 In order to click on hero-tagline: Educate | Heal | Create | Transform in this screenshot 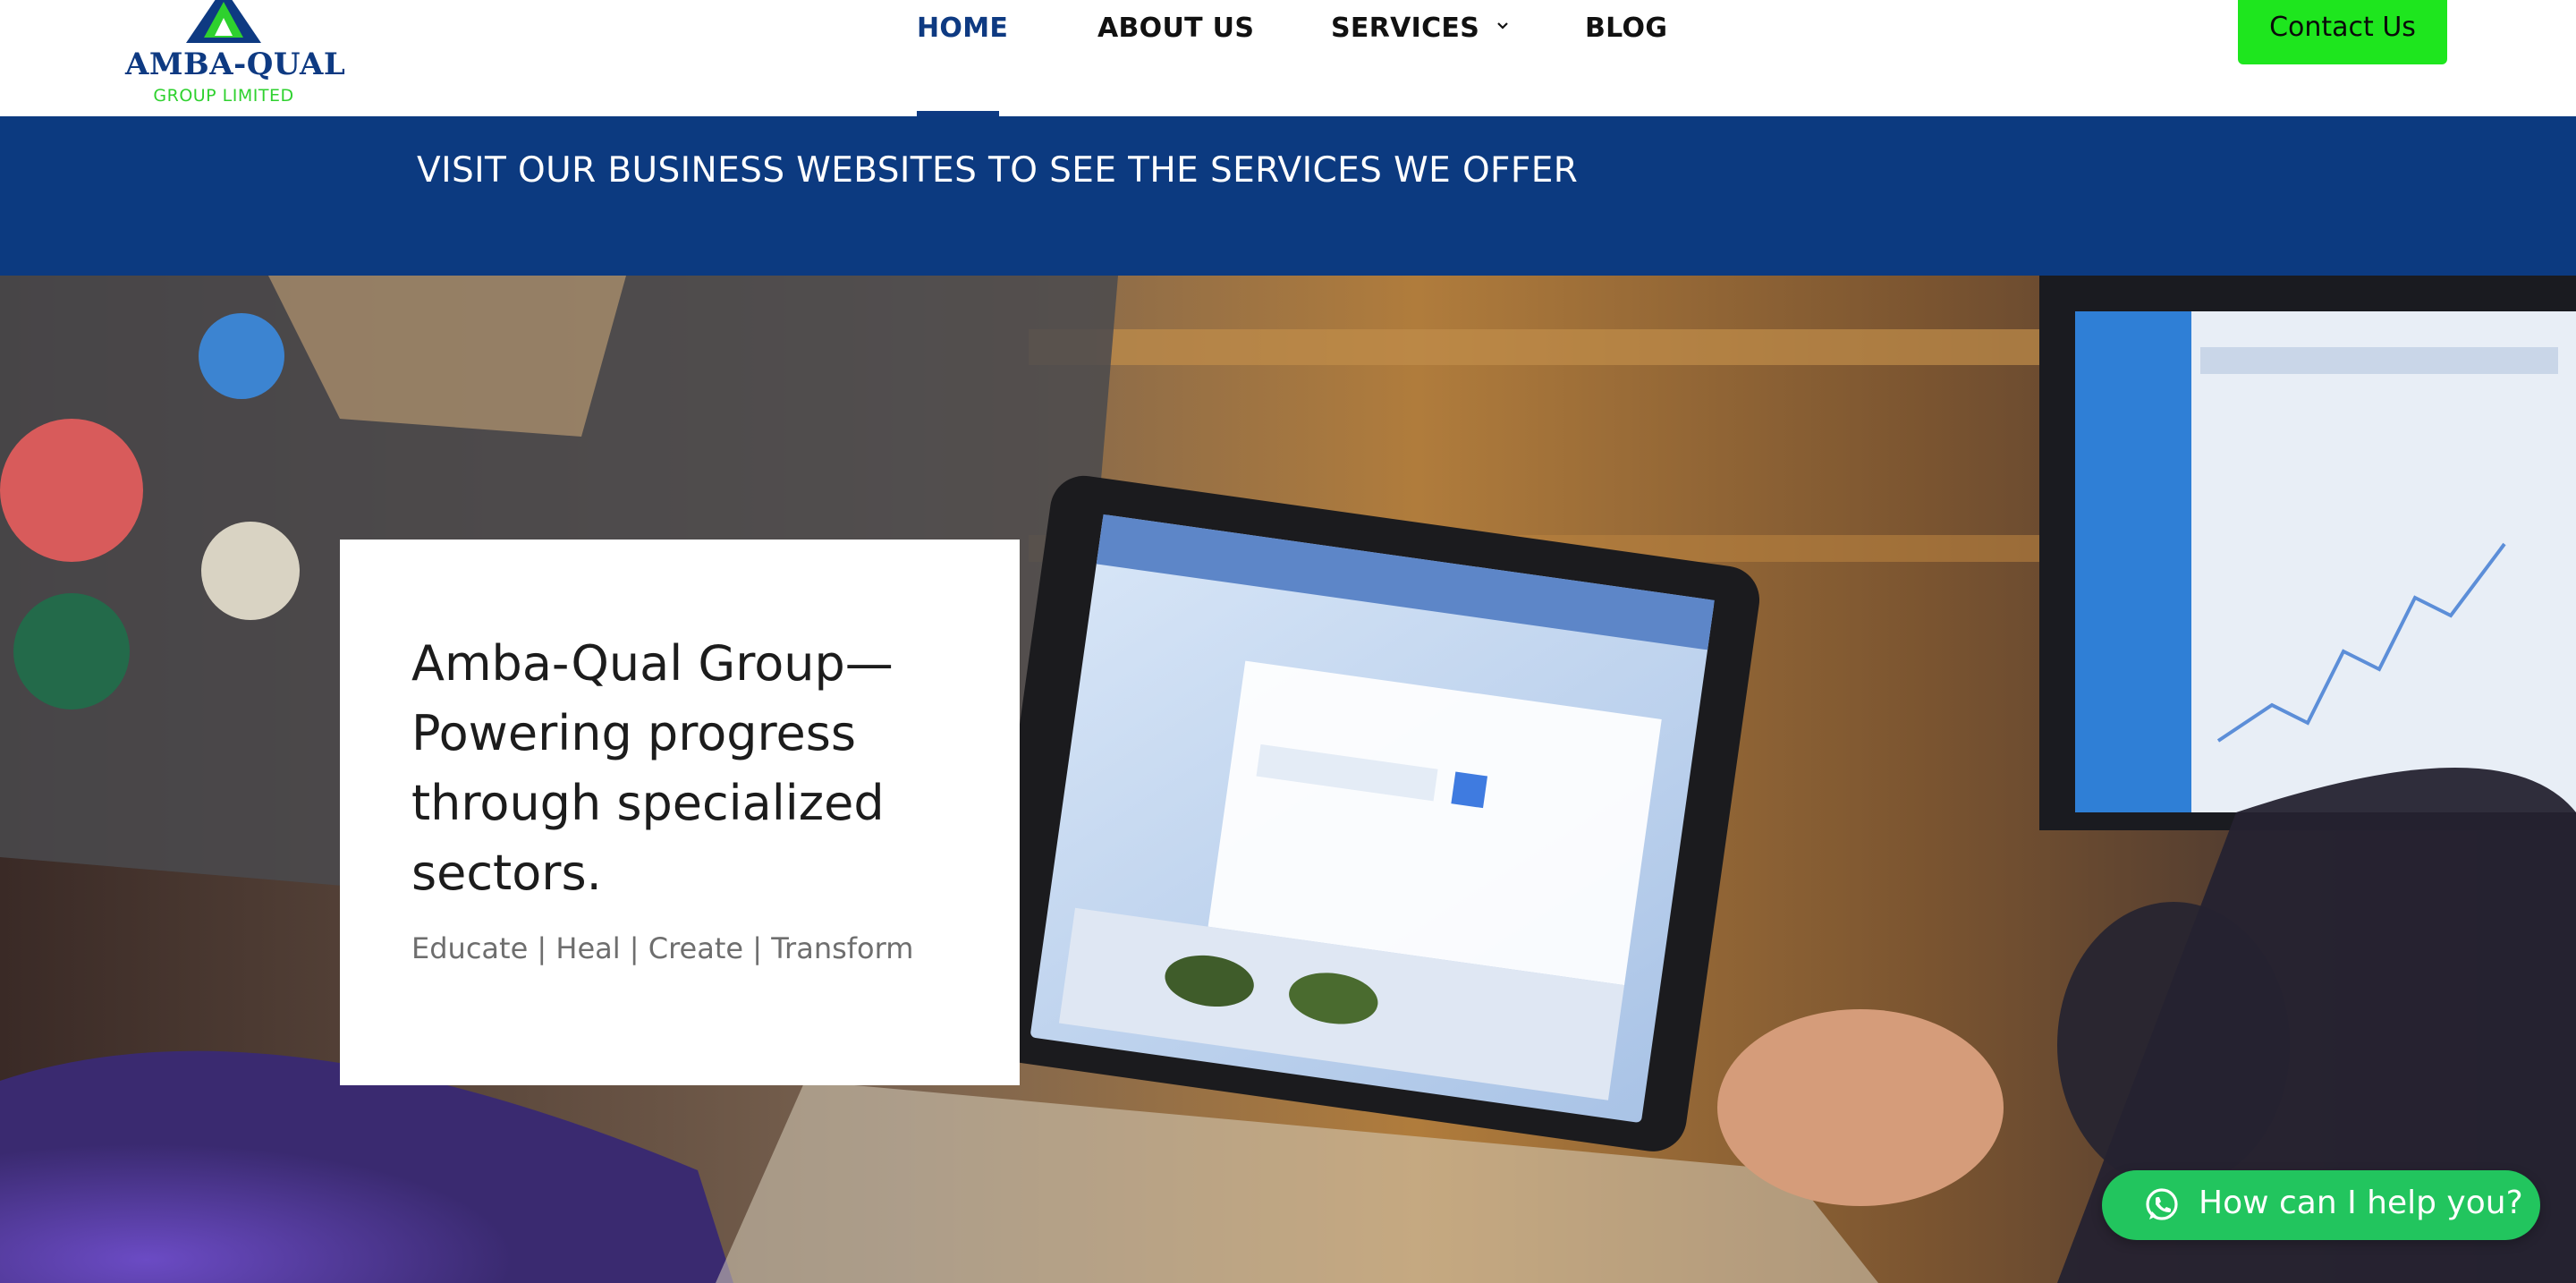, I will do `click(662, 948)`.